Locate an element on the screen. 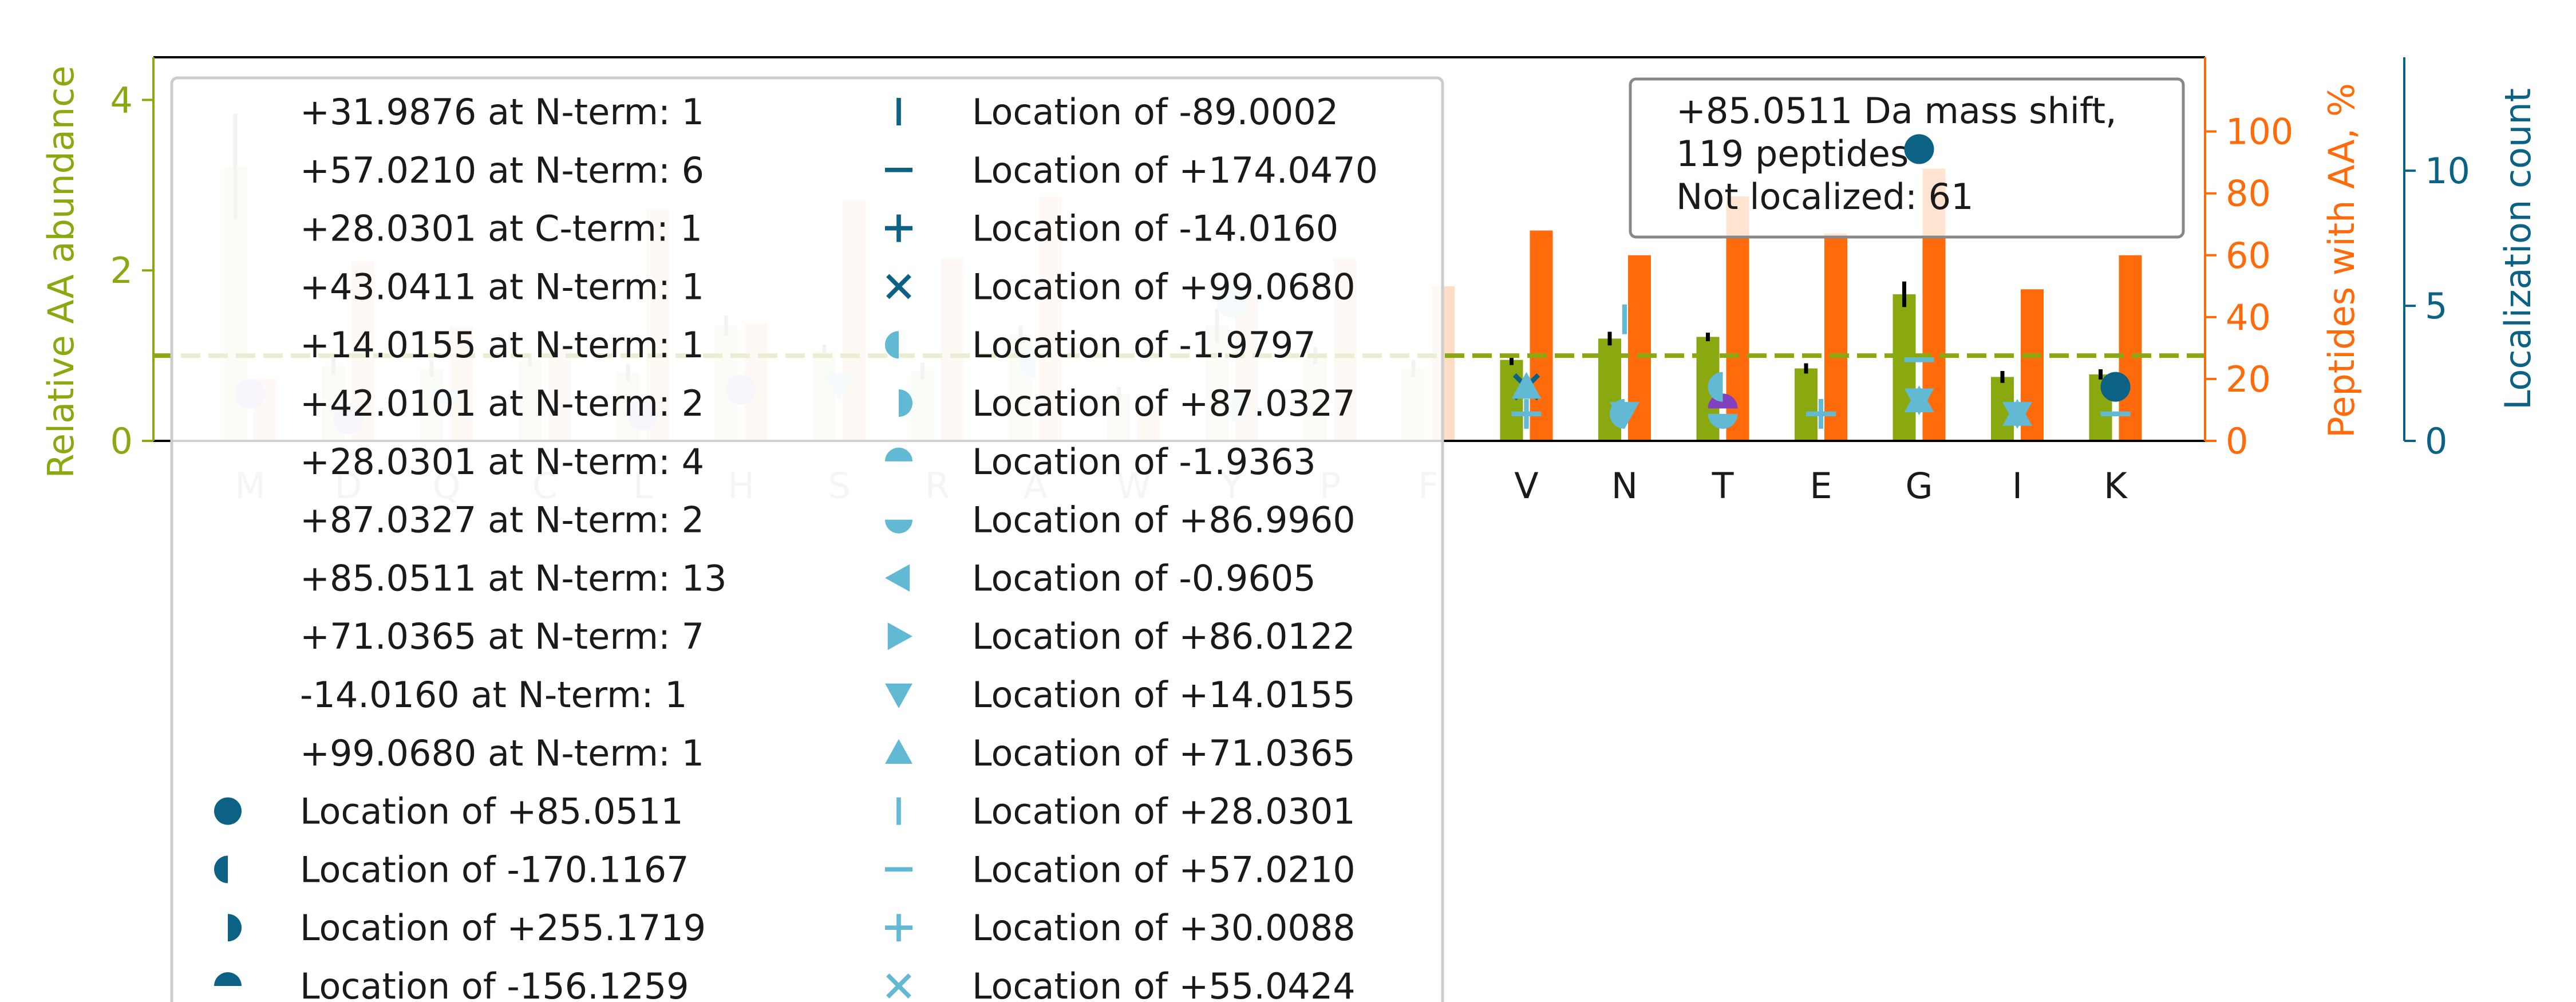 The height and width of the screenshot is (1002, 2576). legend-text-entry-2: +28.0301 at C-term: 1 is located at coordinates (501, 229).